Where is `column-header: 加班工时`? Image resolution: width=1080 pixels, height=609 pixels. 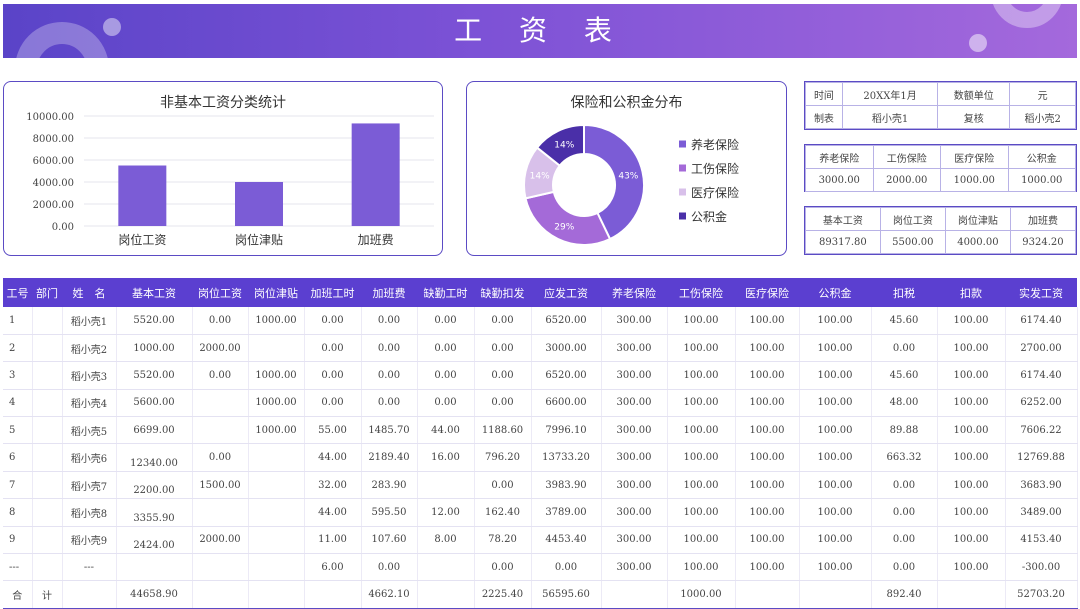
column-header: 加班工时 is located at coordinates (332, 292).